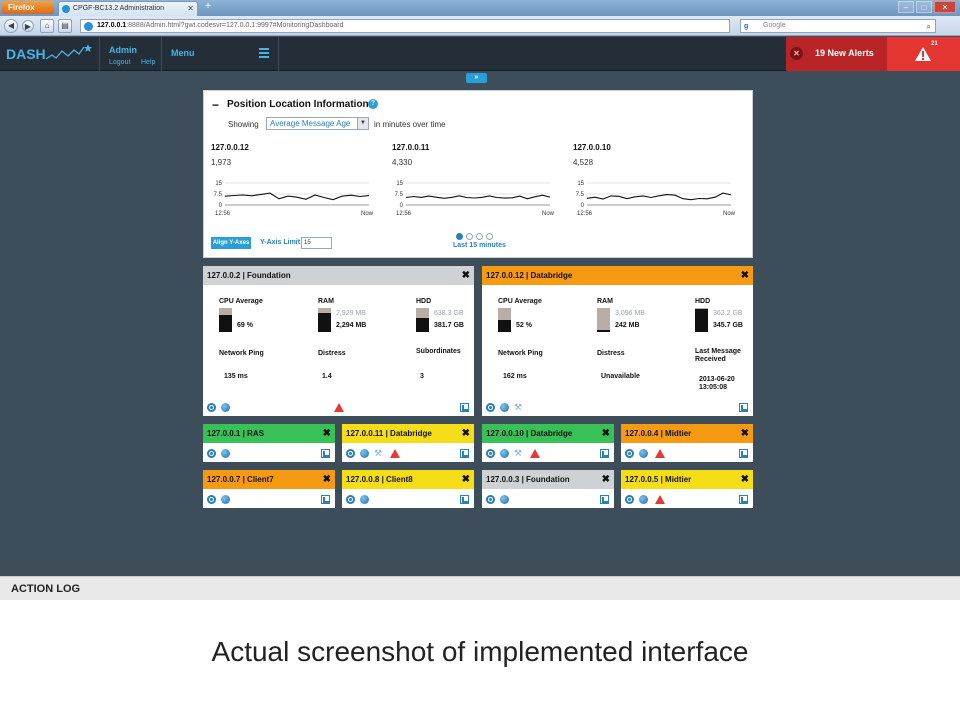  Describe the element at coordinates (687, 479) in the screenshot. I see `node-card-header: 127.0.0.5 | Midtier ✖` at that location.